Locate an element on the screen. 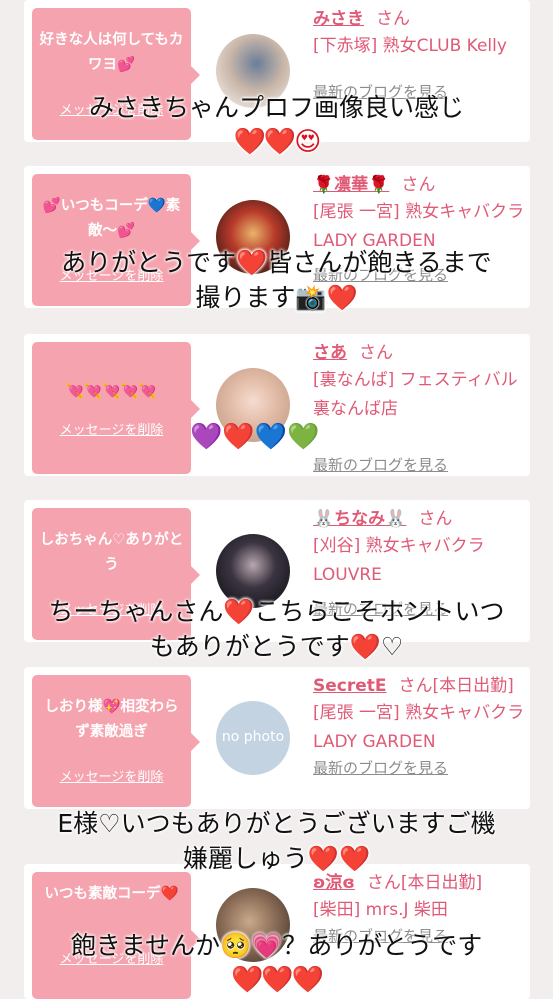 This screenshot has height=999, width=553. message-bubble: しおり様💖相変わらず素敵過ぎ メッセージを削除 is located at coordinates (116, 741).